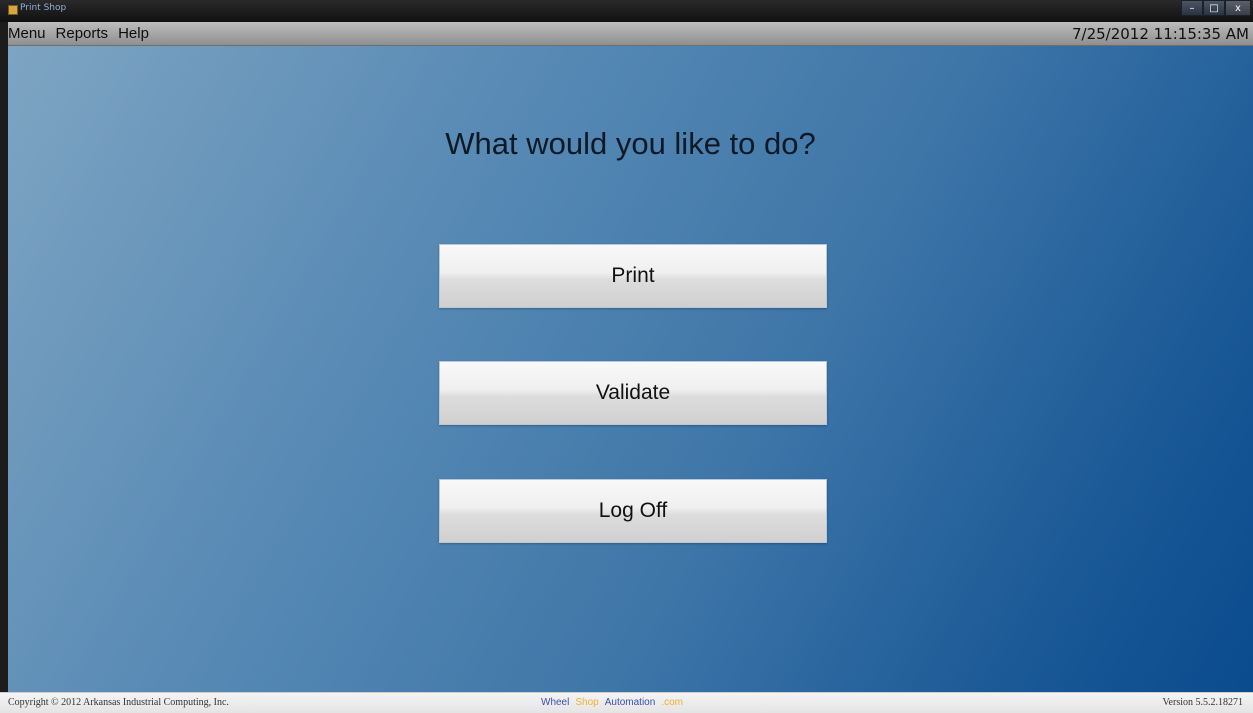 The image size is (1253, 713). What do you see at coordinates (587, 702) in the screenshot?
I see `brand-shop: Shop` at bounding box center [587, 702].